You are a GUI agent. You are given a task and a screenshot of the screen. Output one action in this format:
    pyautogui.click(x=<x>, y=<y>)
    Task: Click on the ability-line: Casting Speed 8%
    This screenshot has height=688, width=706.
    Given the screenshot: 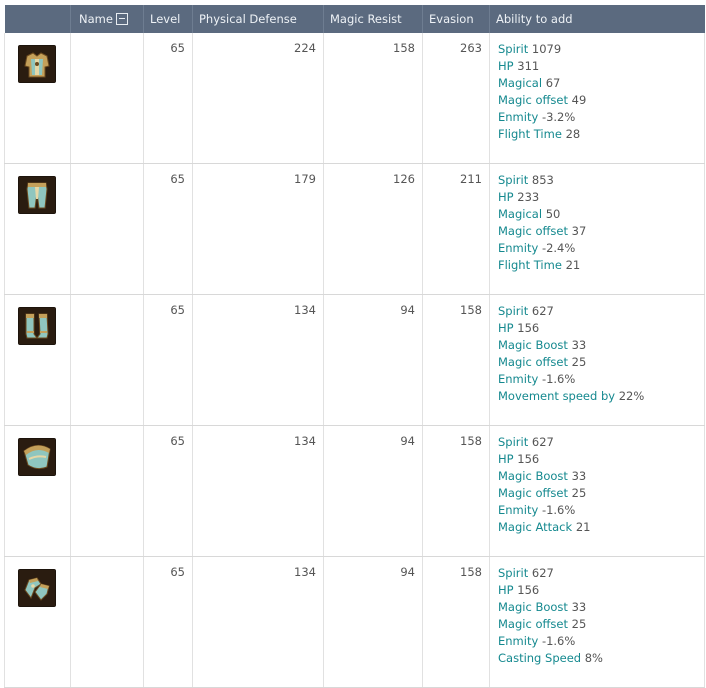 What is the action you would take?
    pyautogui.click(x=601, y=658)
    